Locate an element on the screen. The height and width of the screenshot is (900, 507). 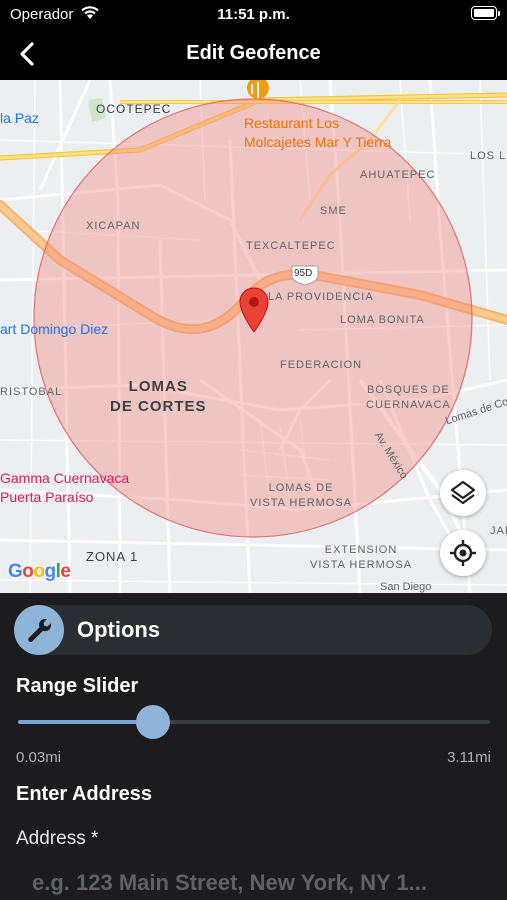
map-label-la-providencia: LA PROVIDENCIA is located at coordinates (321, 297).